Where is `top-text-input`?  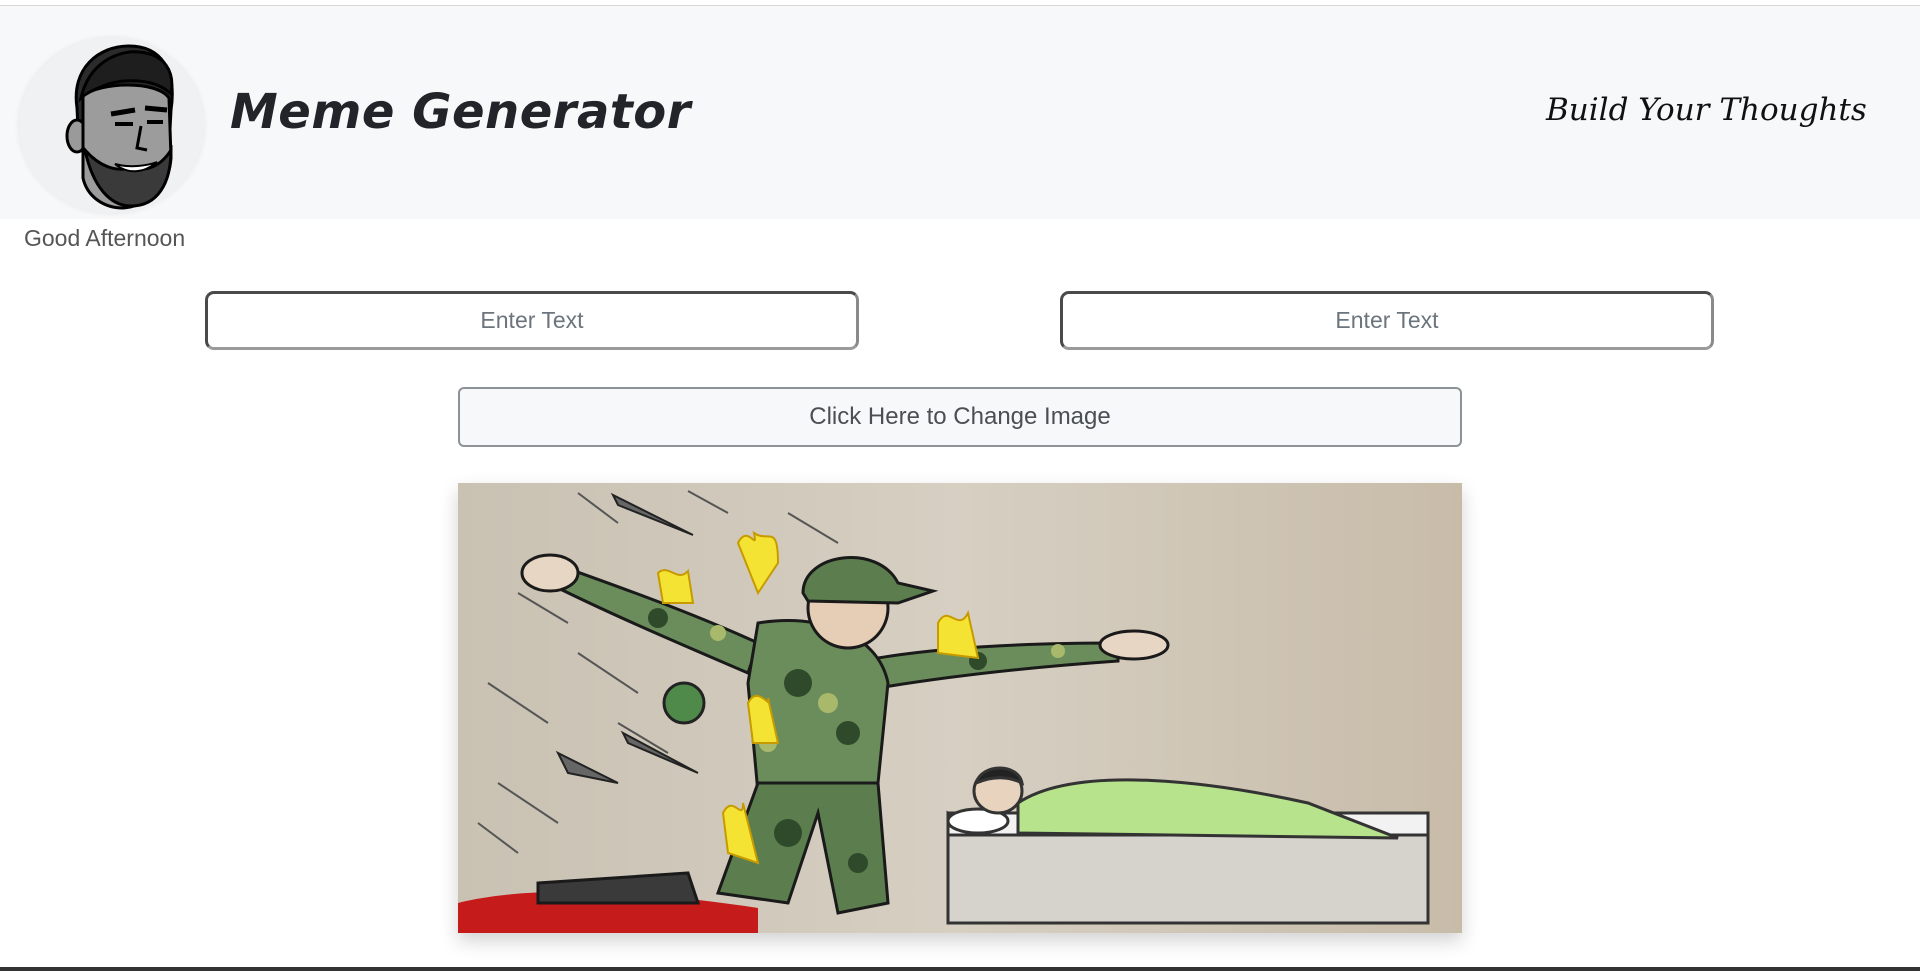 top-text-input is located at coordinates (532, 320).